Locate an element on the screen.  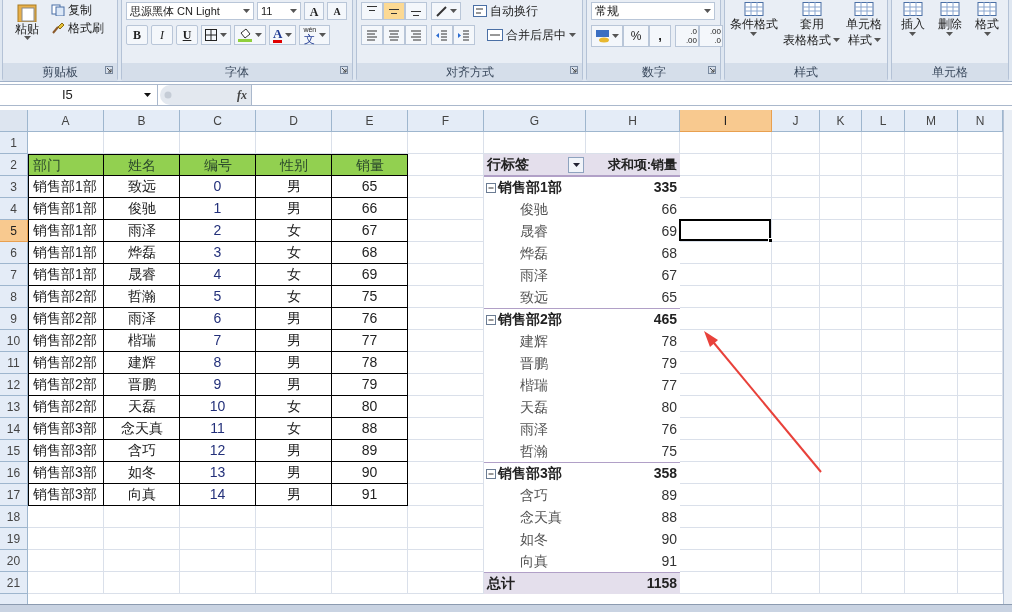
toolbar-button: B is located at coordinates (137, 35).